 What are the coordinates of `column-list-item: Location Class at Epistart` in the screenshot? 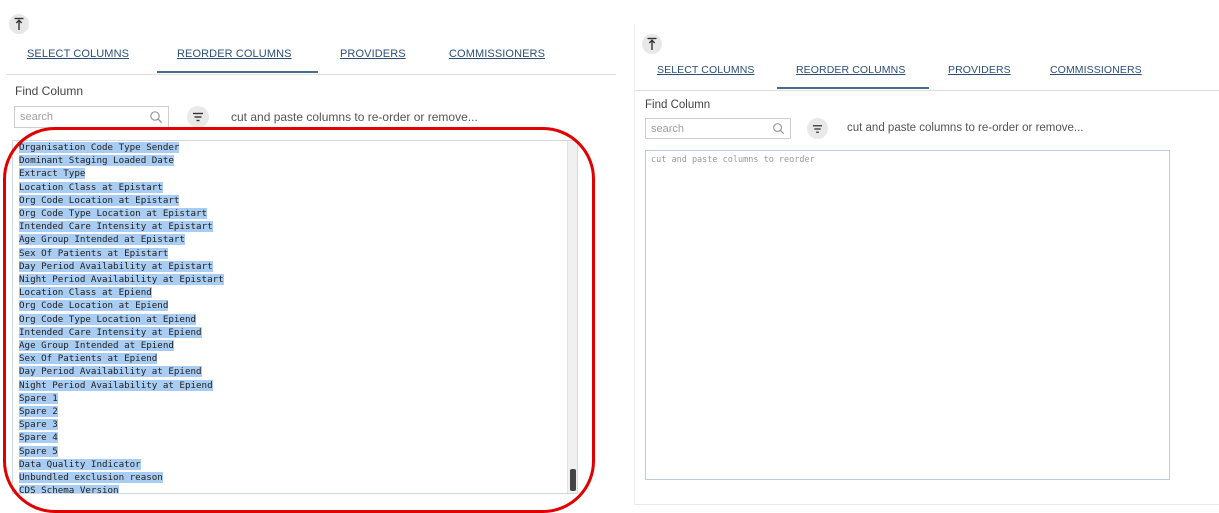 It's located at (121, 187).